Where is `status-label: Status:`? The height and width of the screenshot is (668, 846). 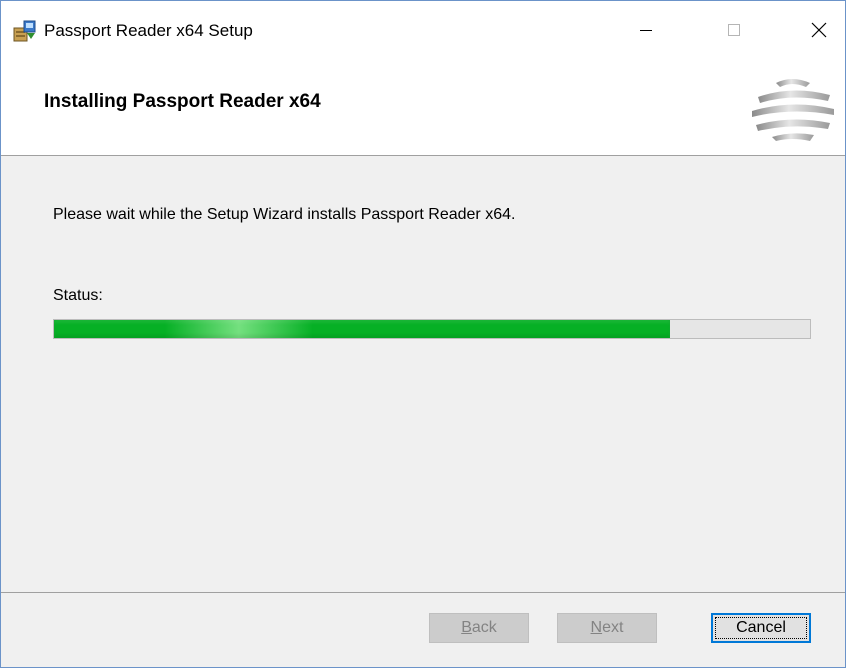 status-label: Status: is located at coordinates (78, 295).